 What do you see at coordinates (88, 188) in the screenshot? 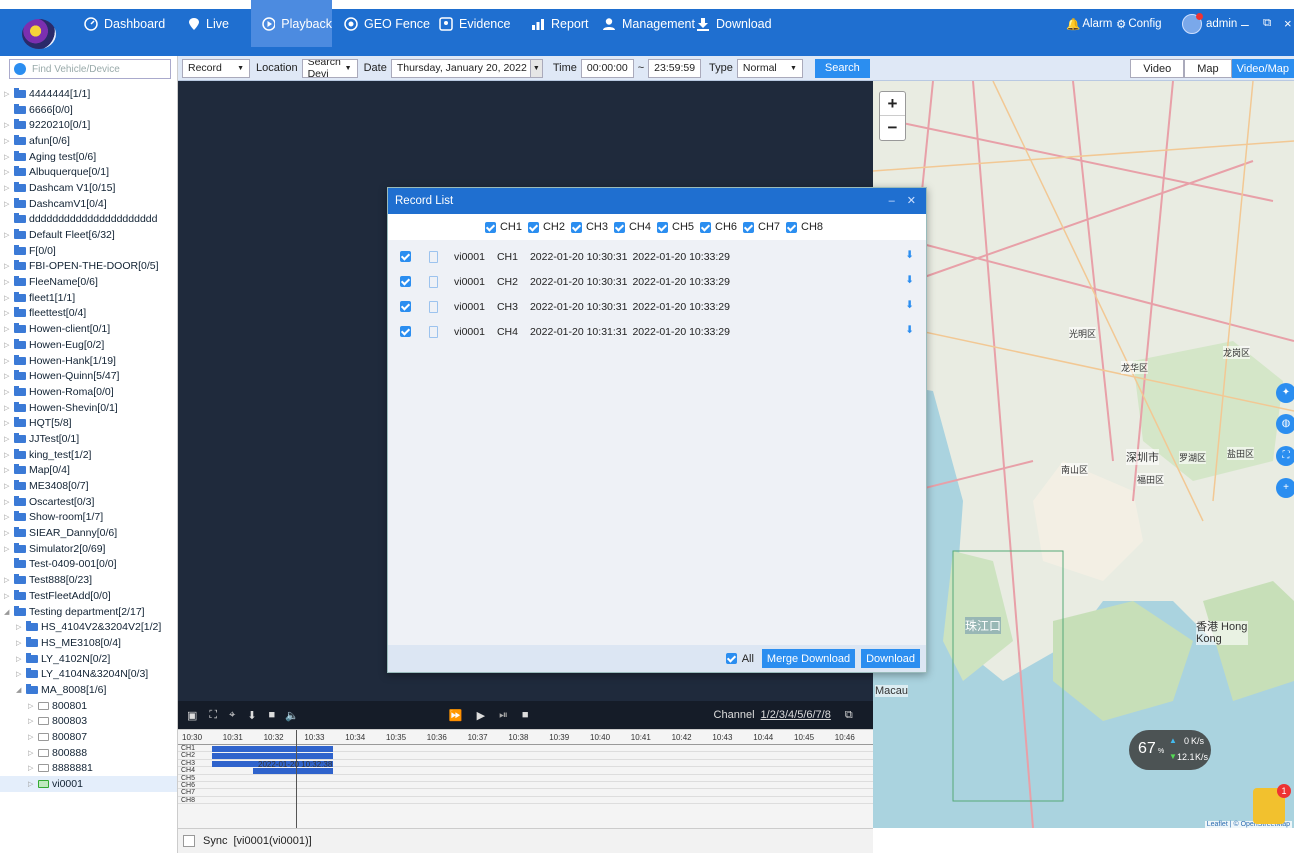
I see `tree-item: ▷ Dashcam V1[0/15]` at bounding box center [88, 188].